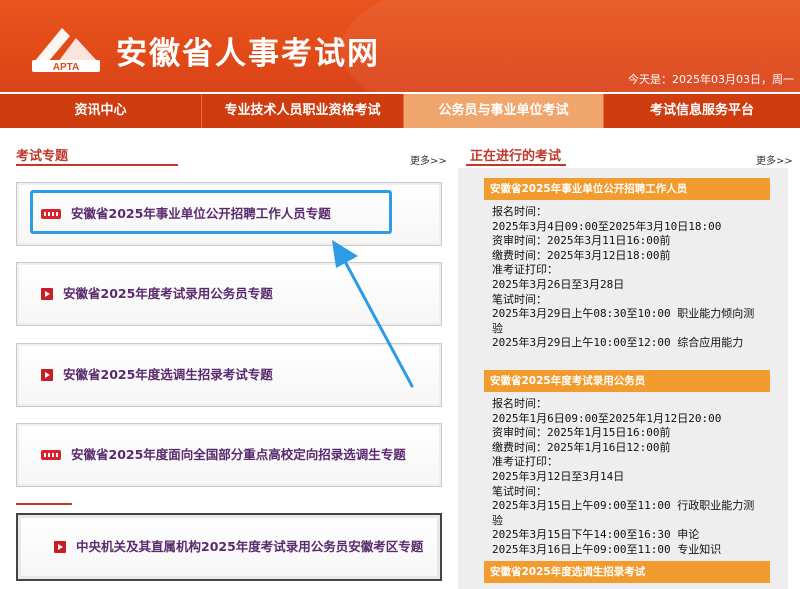 This screenshot has height=589, width=800. Describe the element at coordinates (42, 156) in the screenshot. I see `exam-topics-heading: 考试专题` at that location.